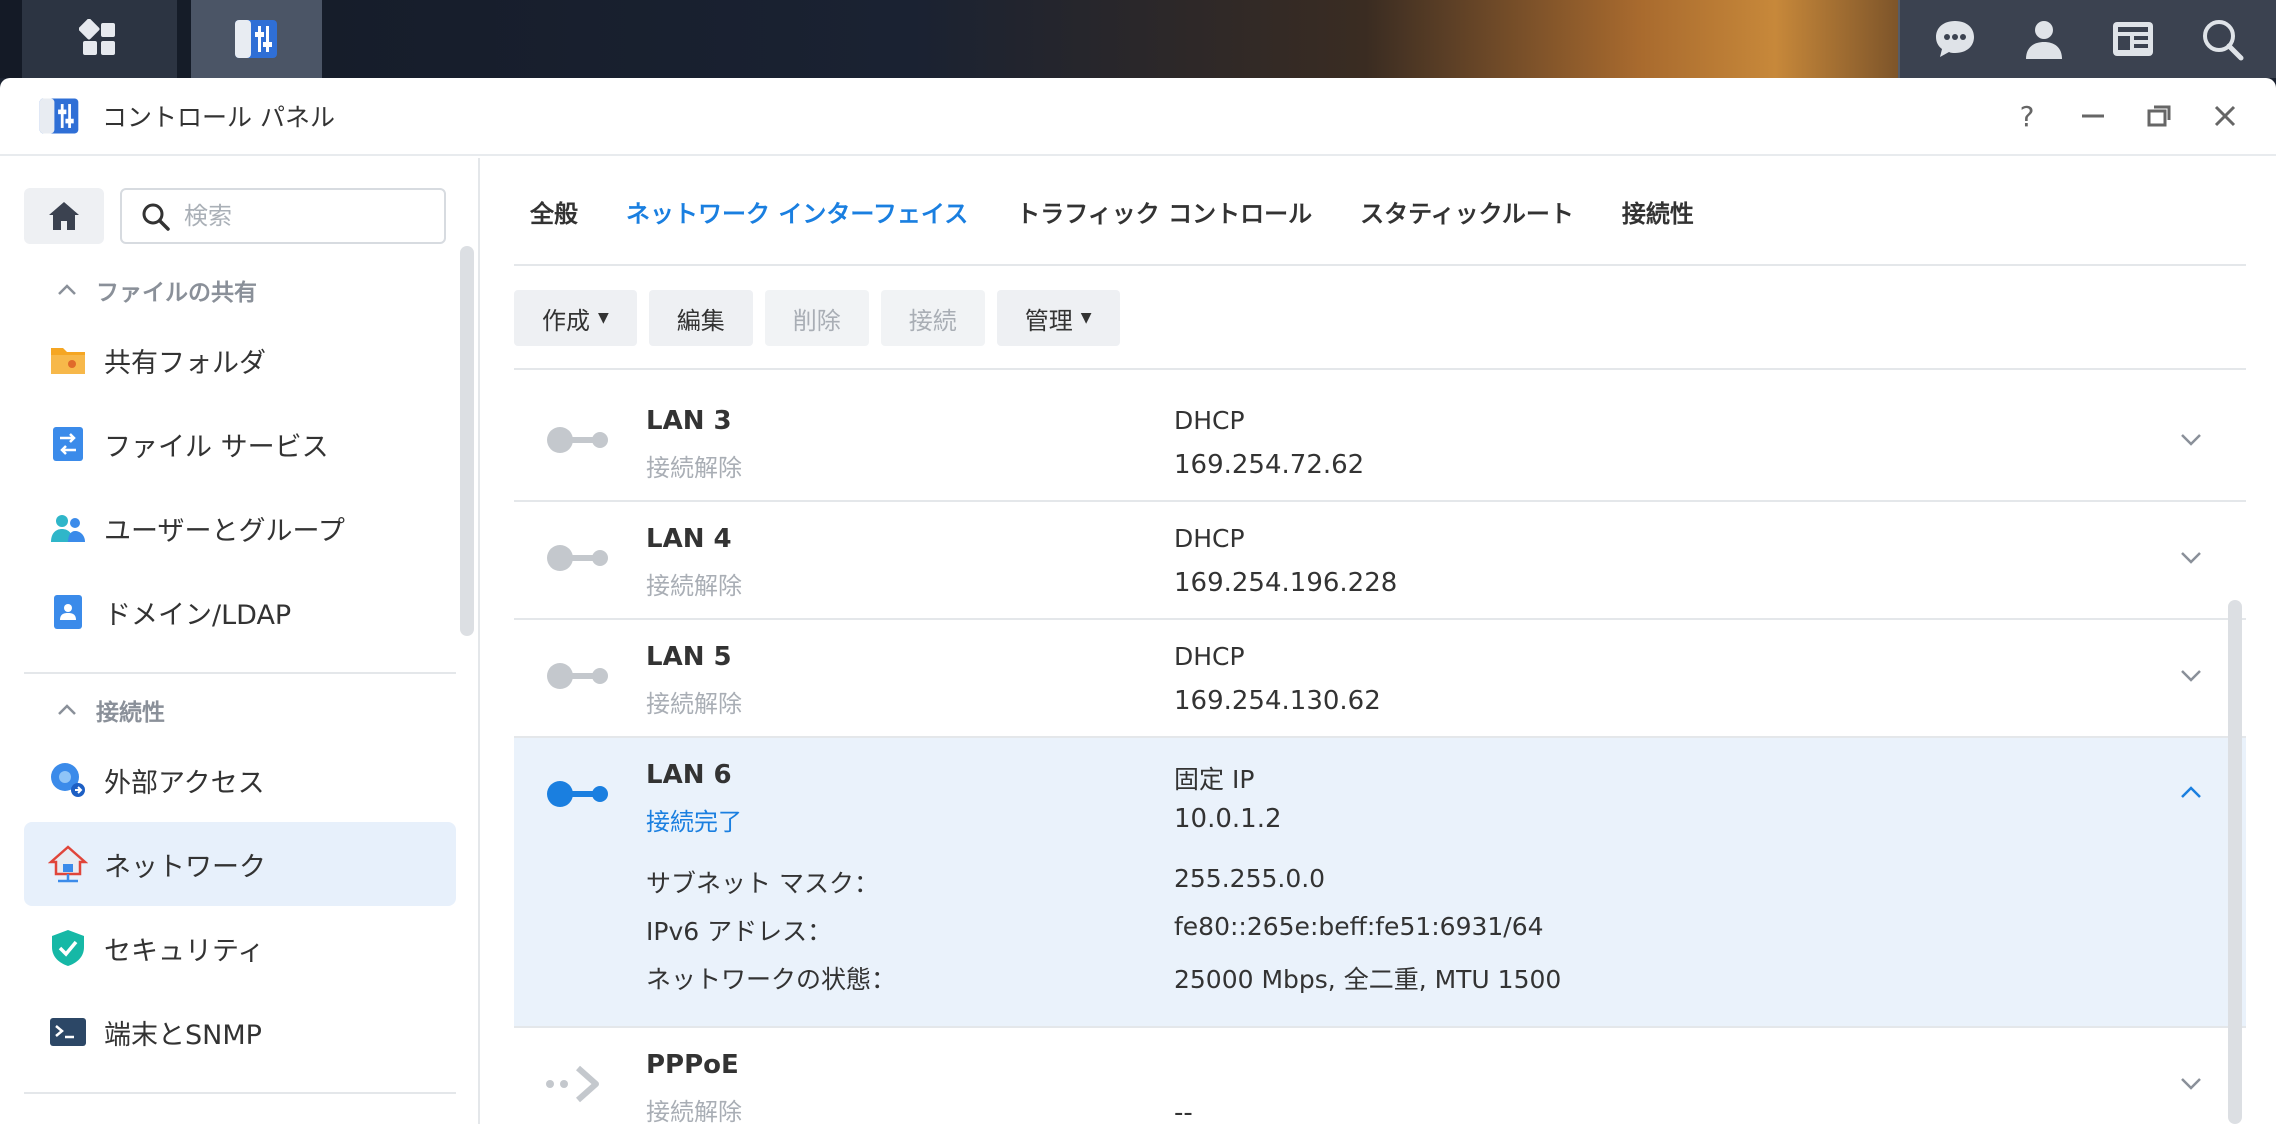 The width and height of the screenshot is (2276, 1124). I want to click on edit-label: 編集, so click(700, 320).